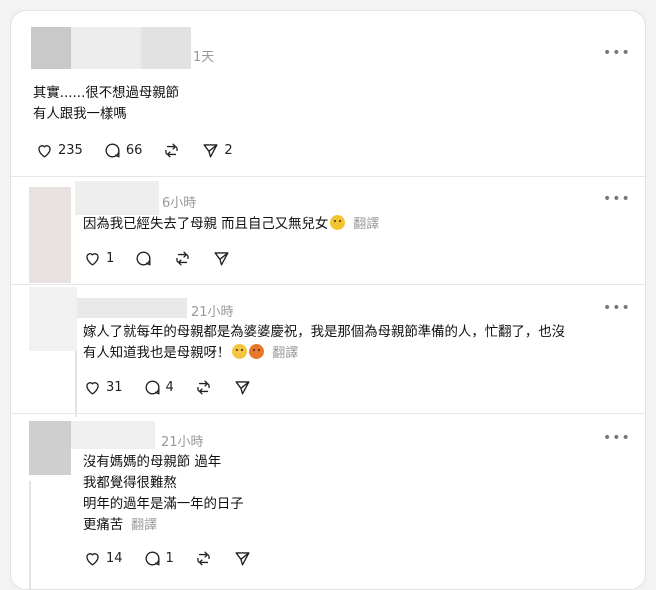 This screenshot has width=656, height=590. Describe the element at coordinates (123, 150) in the screenshot. I see `comment-button: 66` at that location.